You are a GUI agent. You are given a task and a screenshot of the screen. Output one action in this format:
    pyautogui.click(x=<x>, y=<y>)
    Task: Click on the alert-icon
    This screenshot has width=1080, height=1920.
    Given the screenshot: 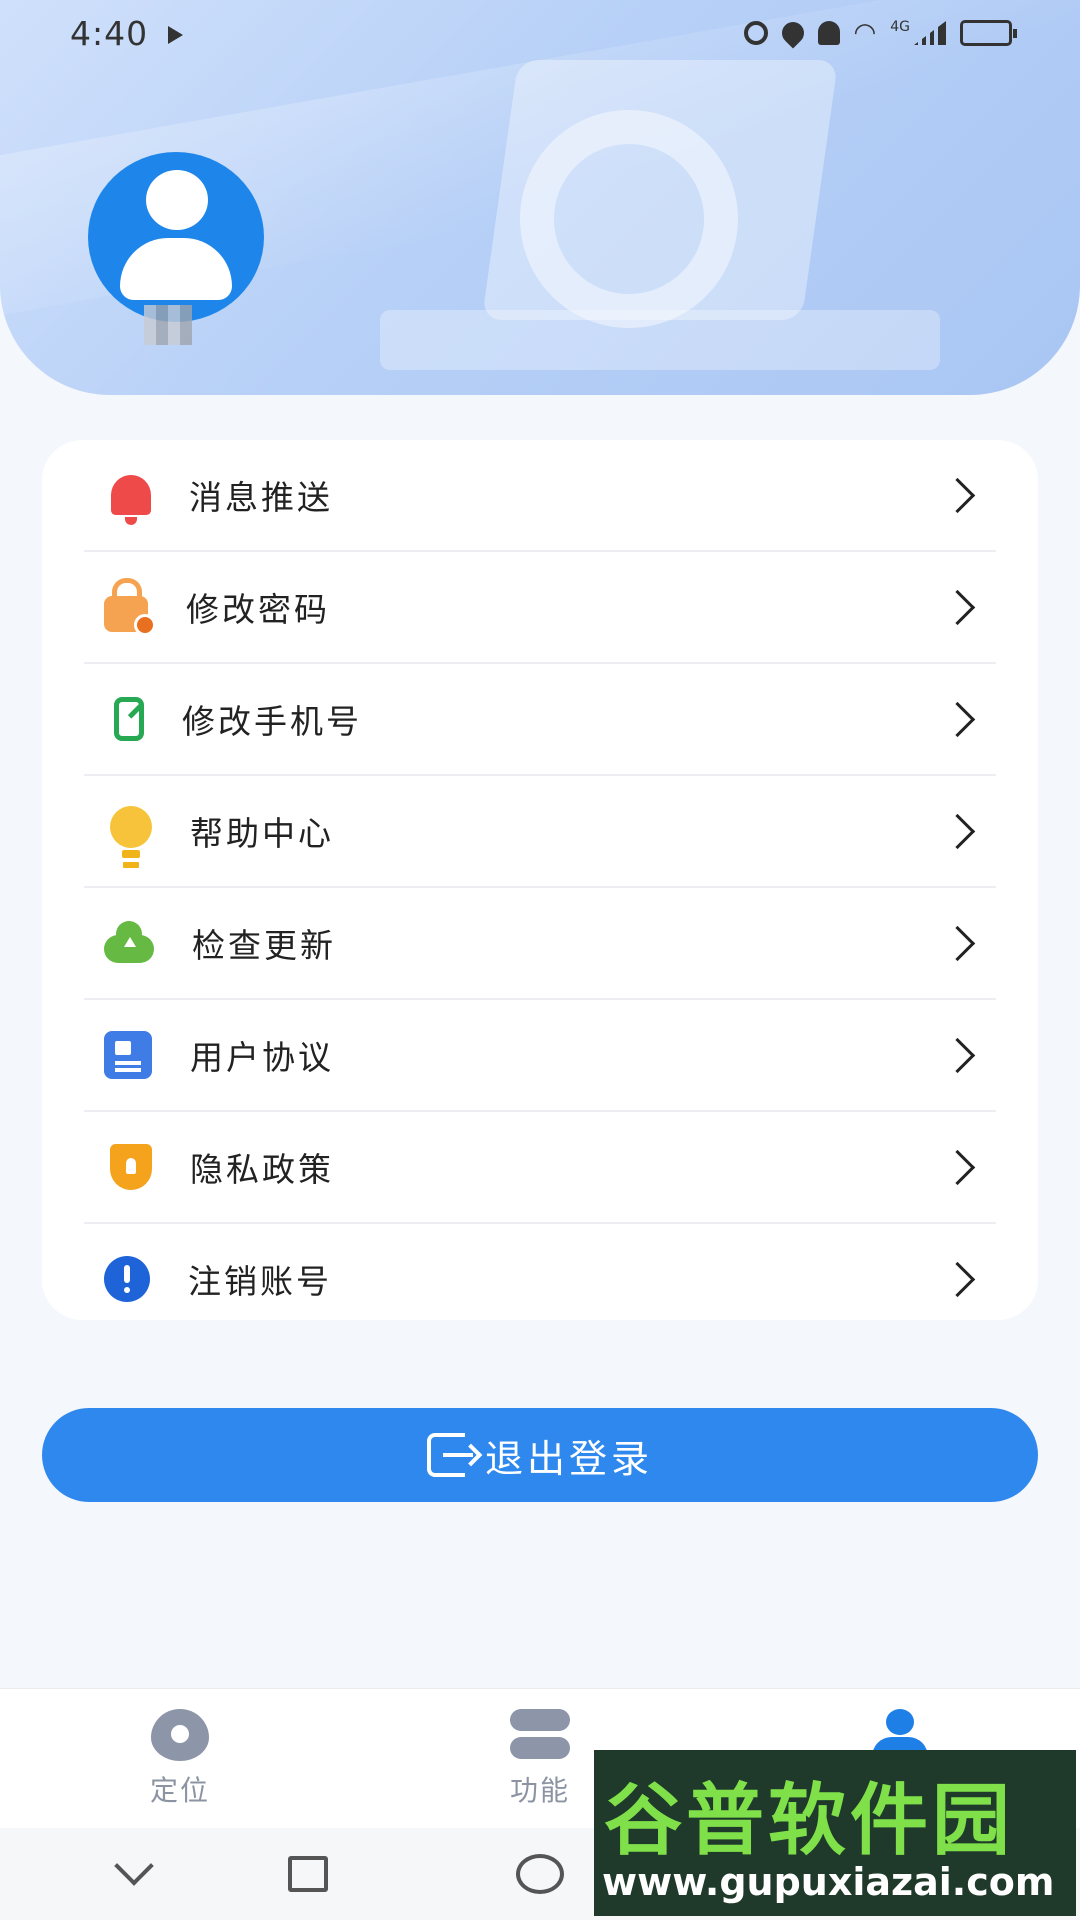 What is the action you would take?
    pyautogui.click(x=127, y=1279)
    